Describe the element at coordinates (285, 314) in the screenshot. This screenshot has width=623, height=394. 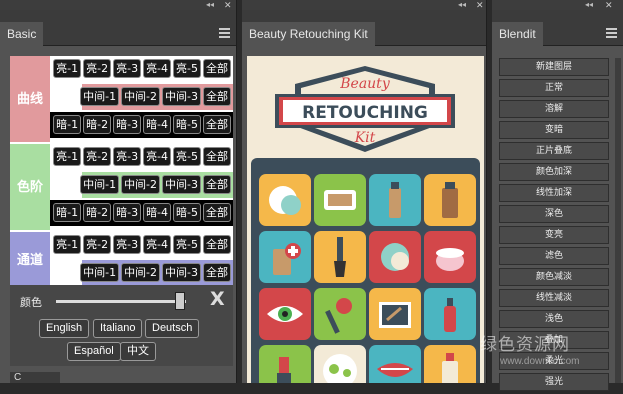
I see `tool-eye-icon` at that location.